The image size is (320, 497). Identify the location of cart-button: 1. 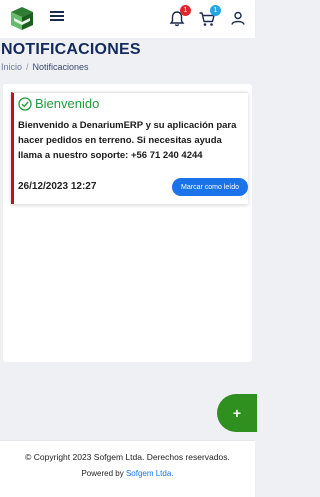
(209, 16).